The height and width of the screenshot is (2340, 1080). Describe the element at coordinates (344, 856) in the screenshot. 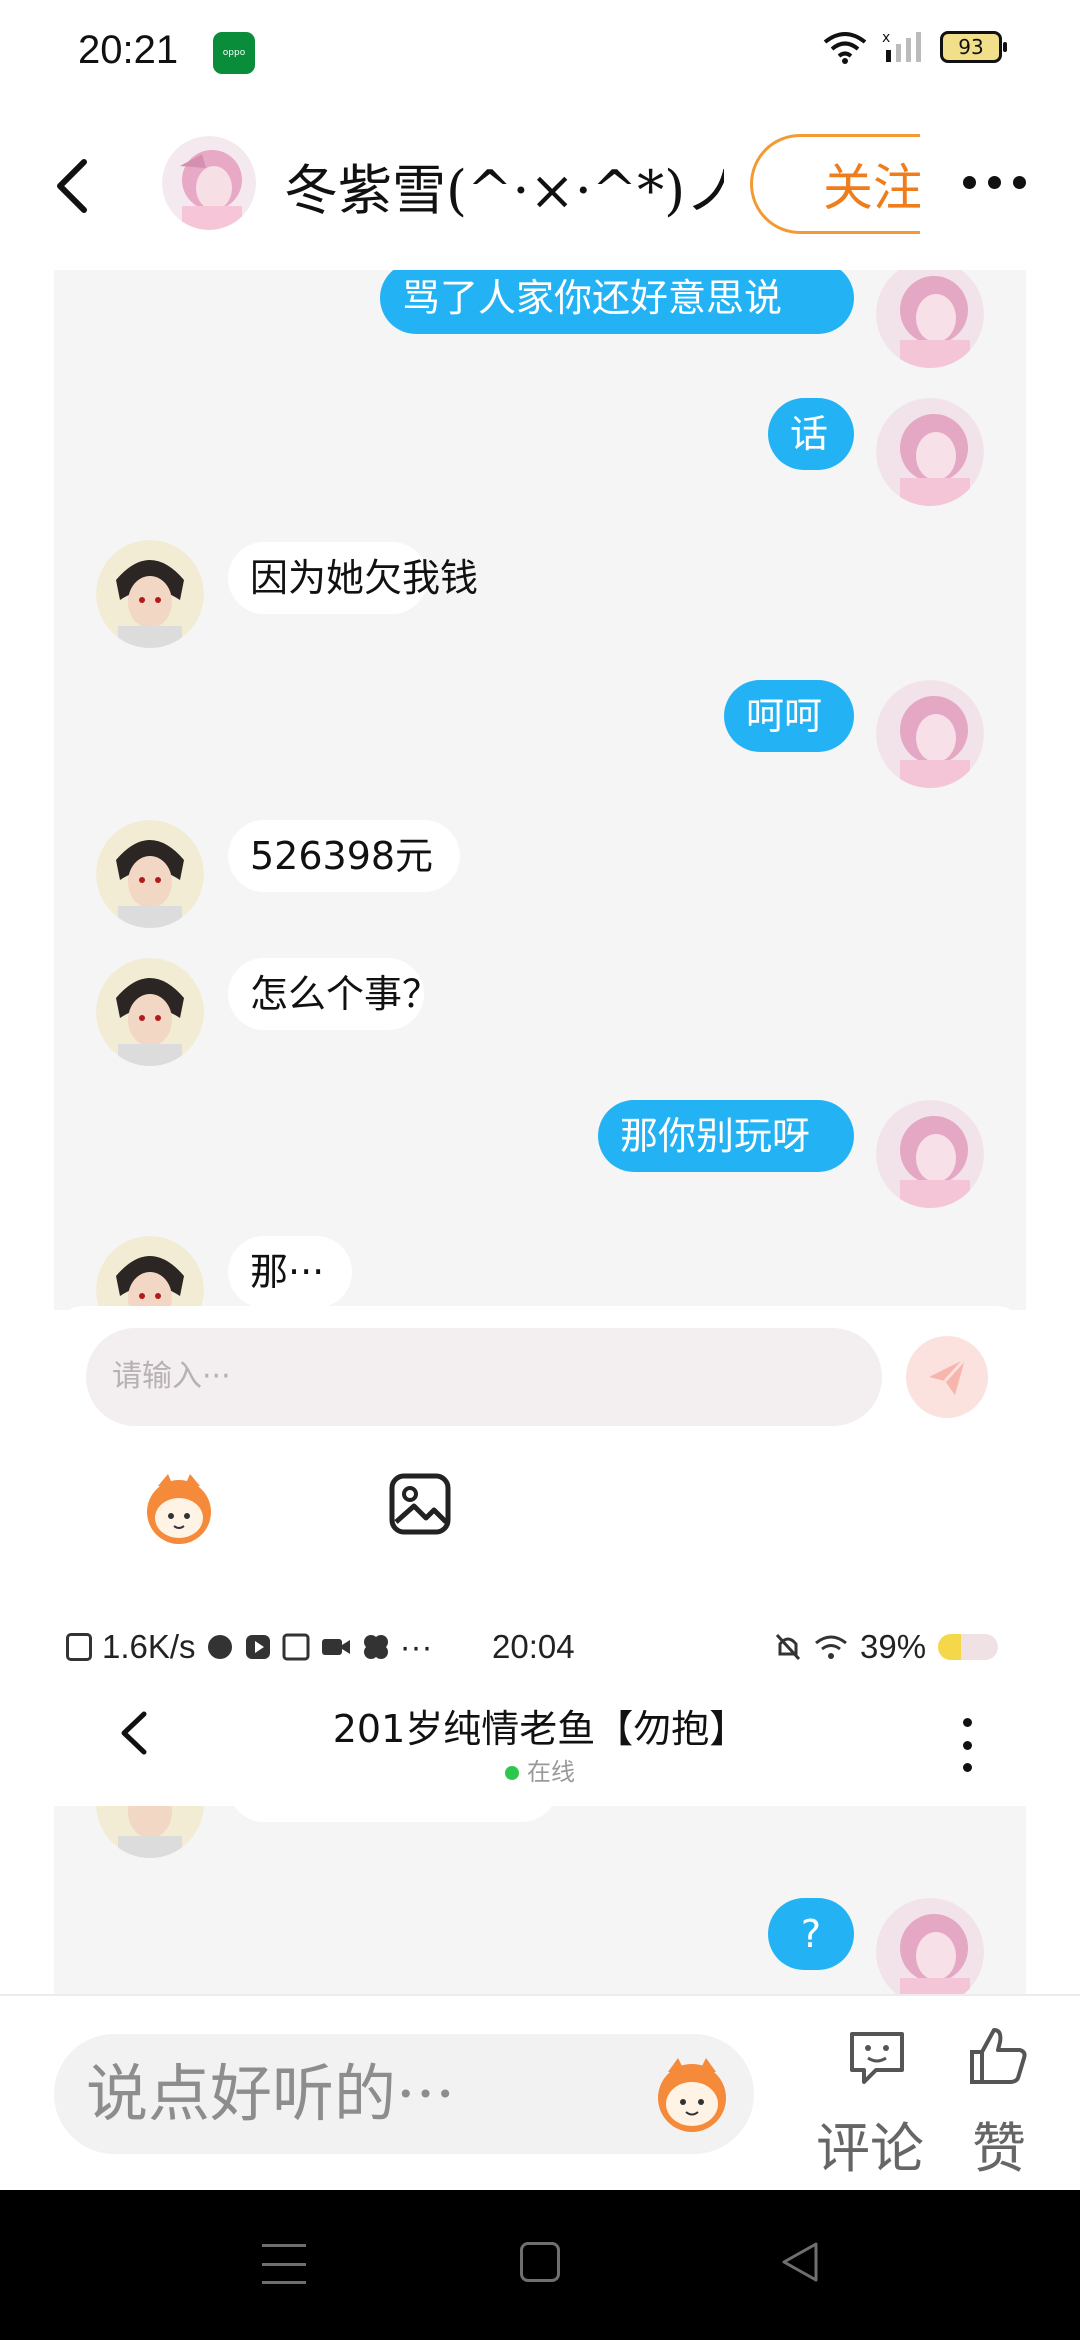

I see `message-bubble: 526398元` at that location.